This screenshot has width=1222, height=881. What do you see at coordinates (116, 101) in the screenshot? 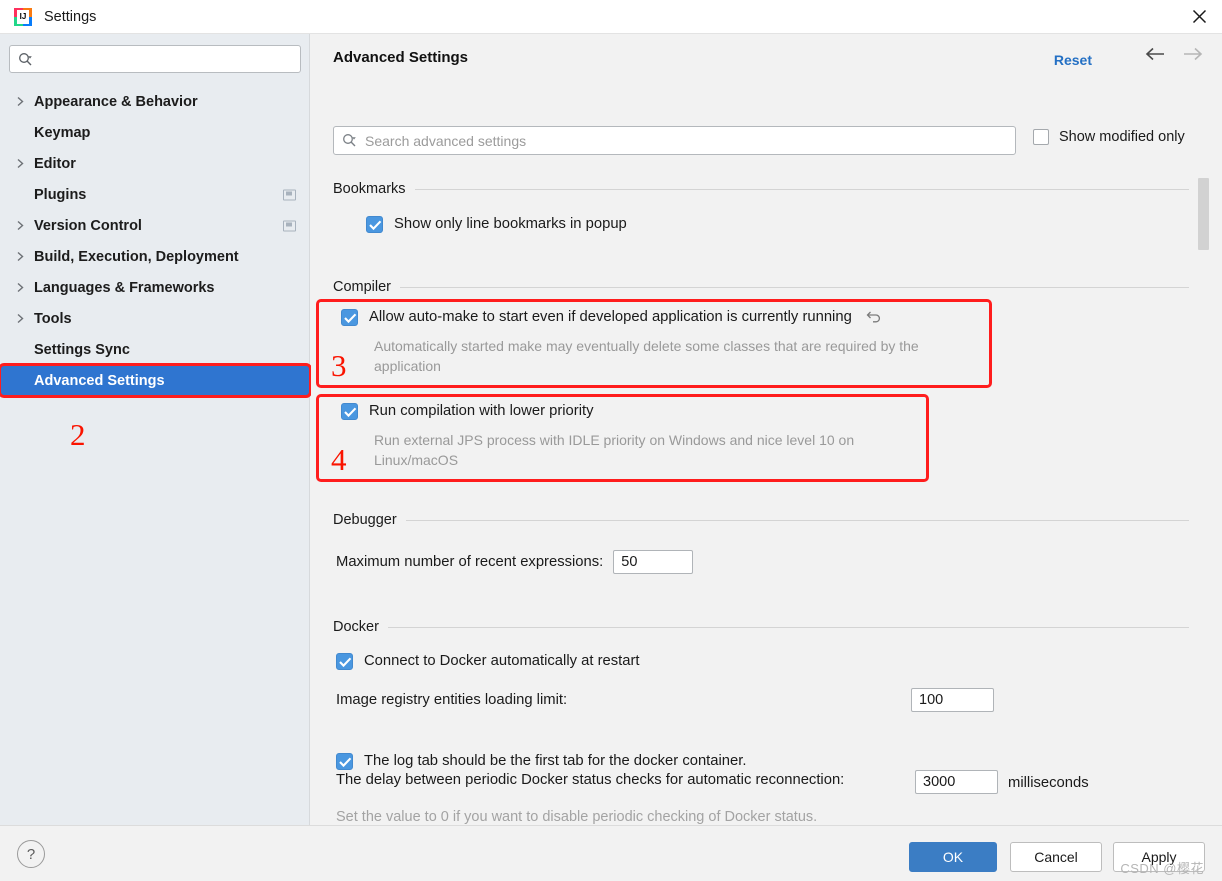
I see `sidebar-item-label: Appearance & Behavior` at bounding box center [116, 101].